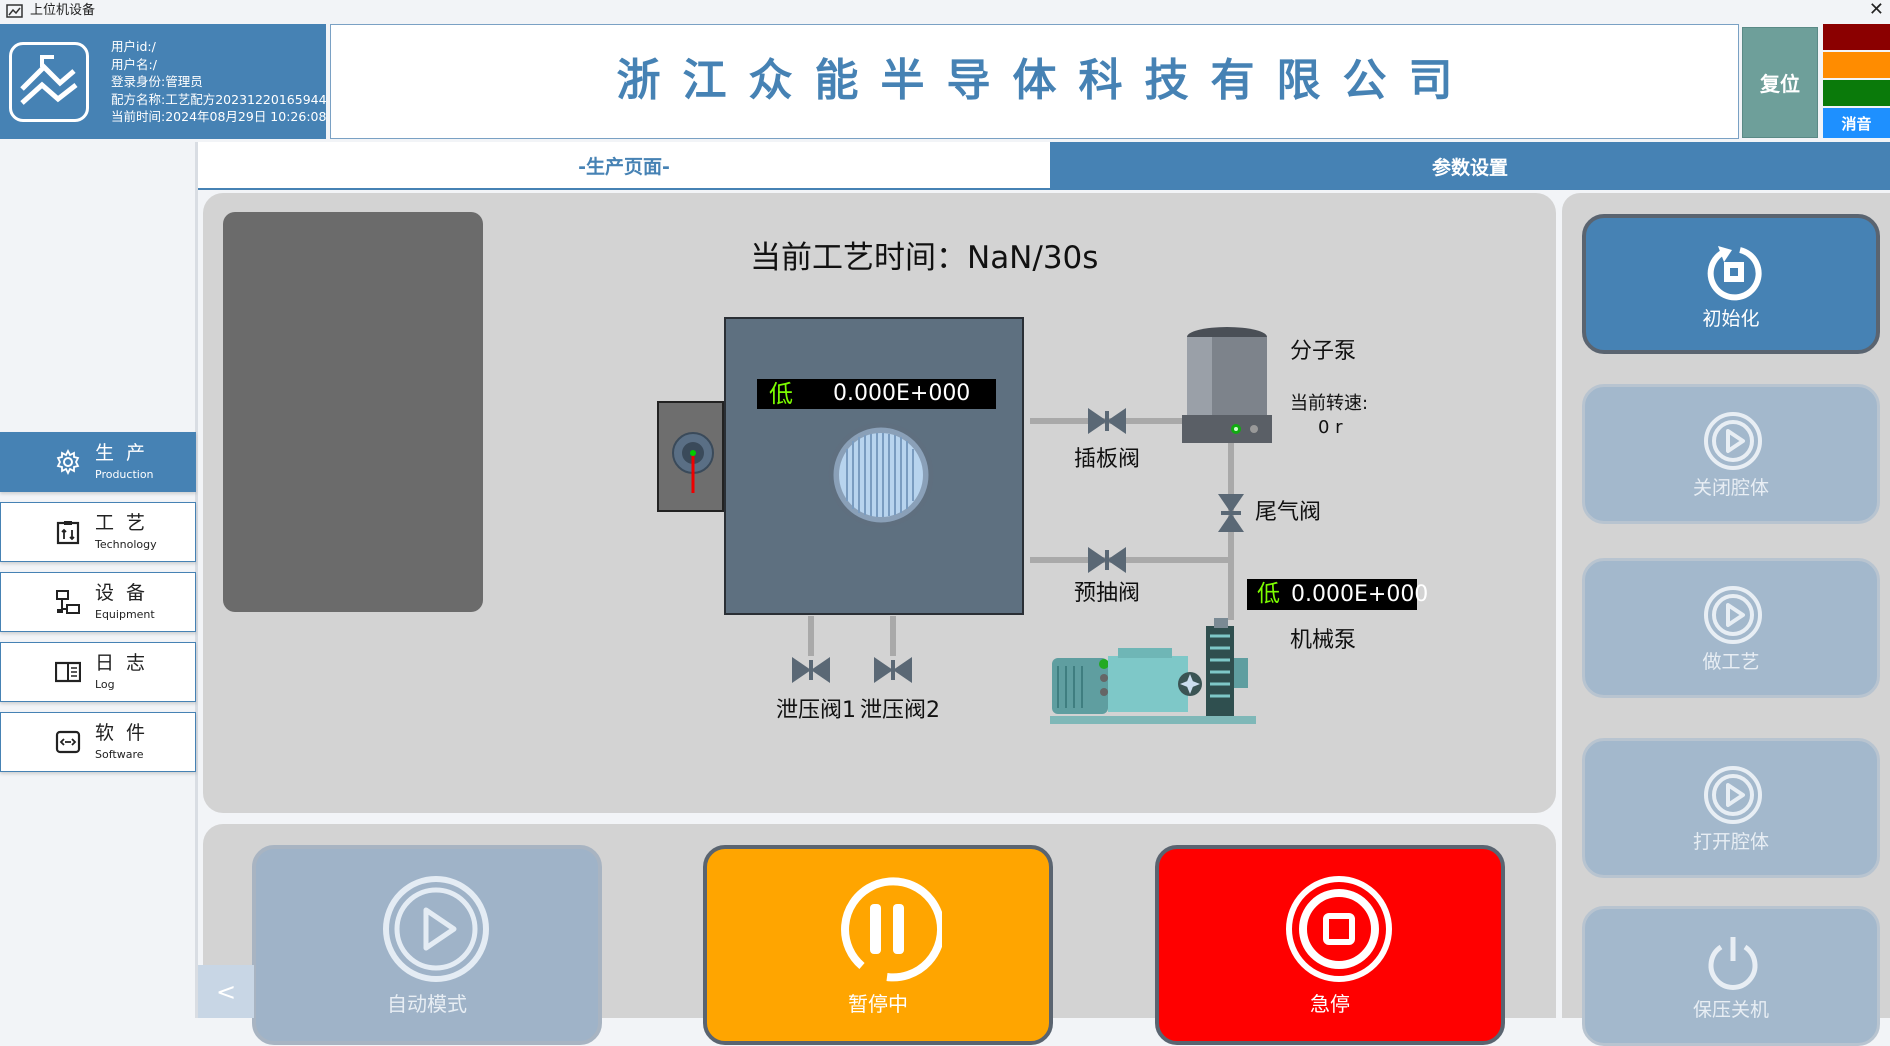 The width and height of the screenshot is (1890, 1046). What do you see at coordinates (893, 670) in the screenshot?
I see `relief-valve-2-icon` at bounding box center [893, 670].